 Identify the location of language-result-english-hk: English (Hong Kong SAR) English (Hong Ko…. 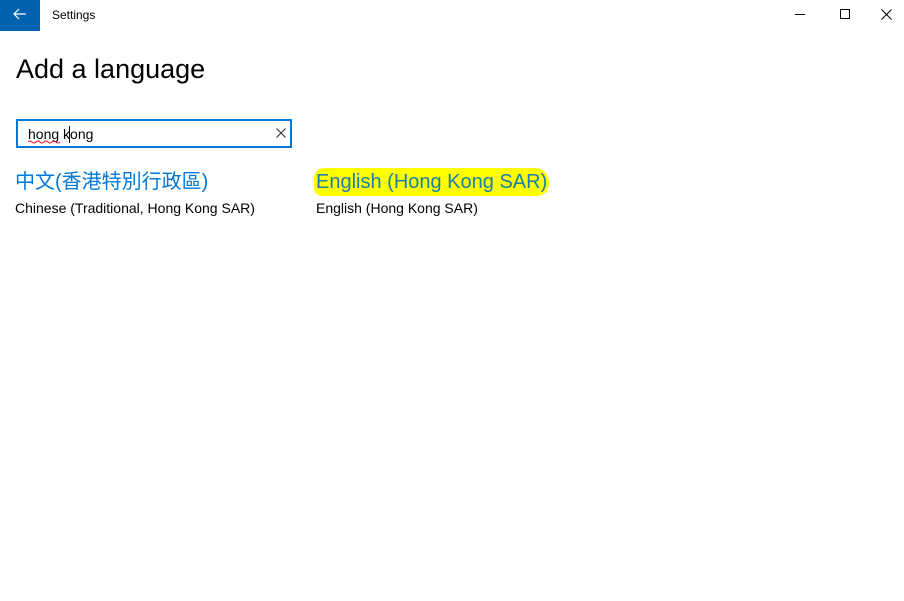
(432, 193).